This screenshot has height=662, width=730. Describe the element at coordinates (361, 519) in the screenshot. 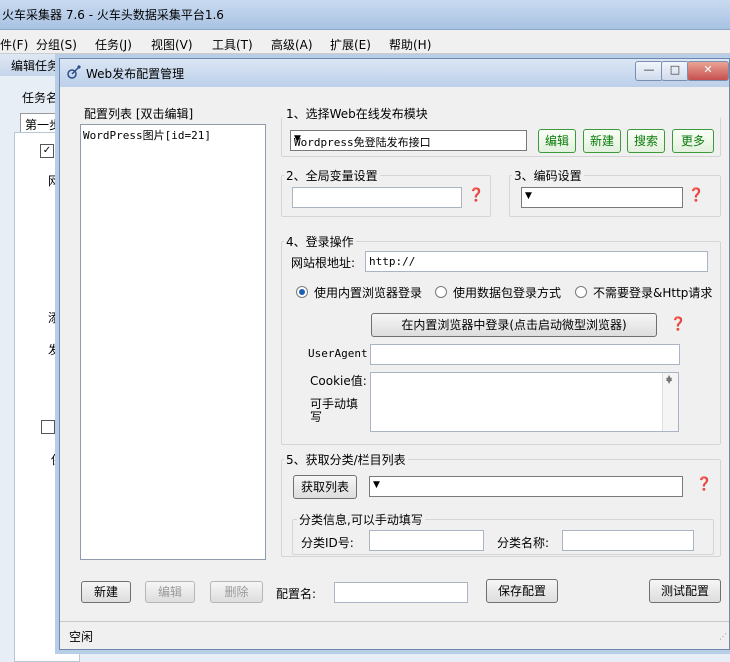

I see `category-info-label: 分类信息,可以手动填写` at that location.